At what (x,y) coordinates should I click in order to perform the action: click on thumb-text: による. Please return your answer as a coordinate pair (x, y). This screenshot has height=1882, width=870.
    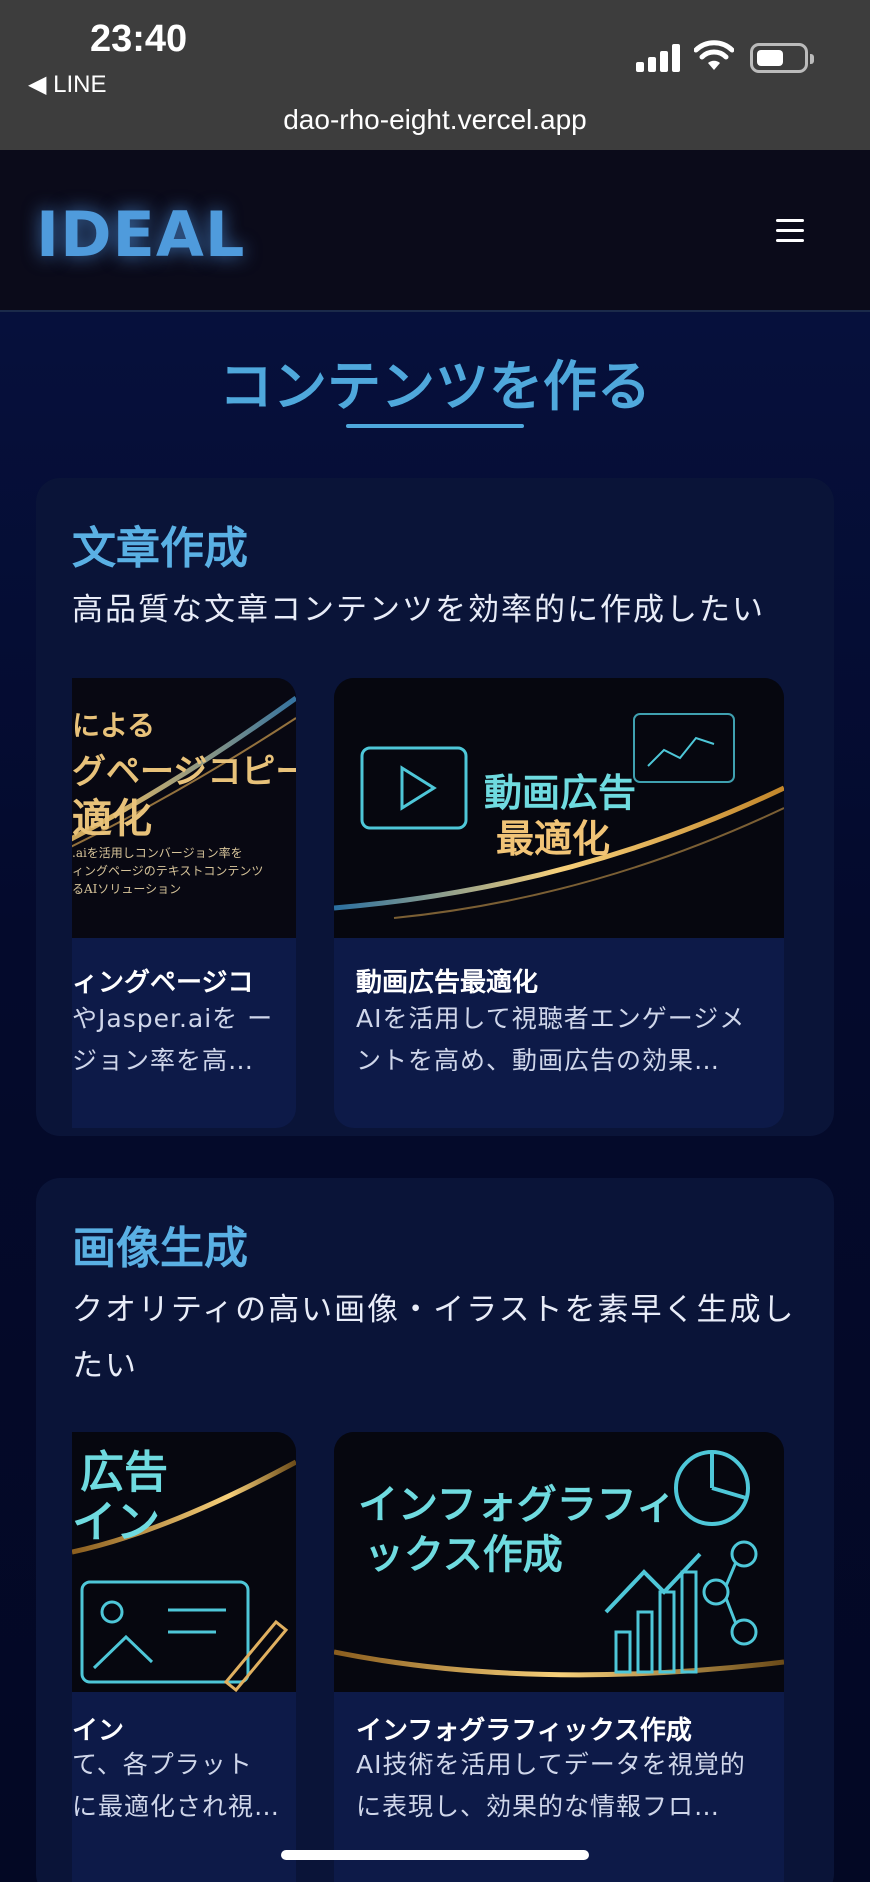
    Looking at the image, I should click on (114, 725).